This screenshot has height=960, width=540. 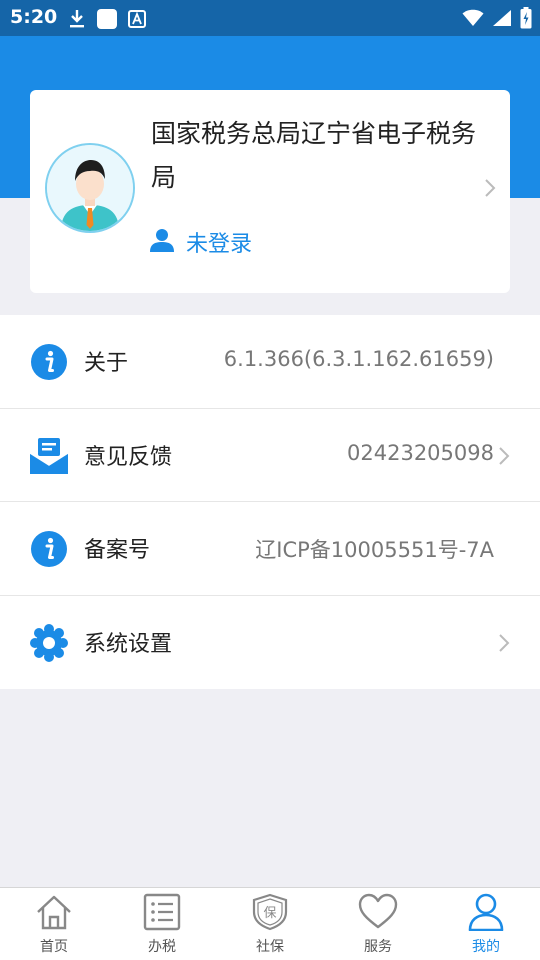 I want to click on gear-icon, so click(x=49, y=642).